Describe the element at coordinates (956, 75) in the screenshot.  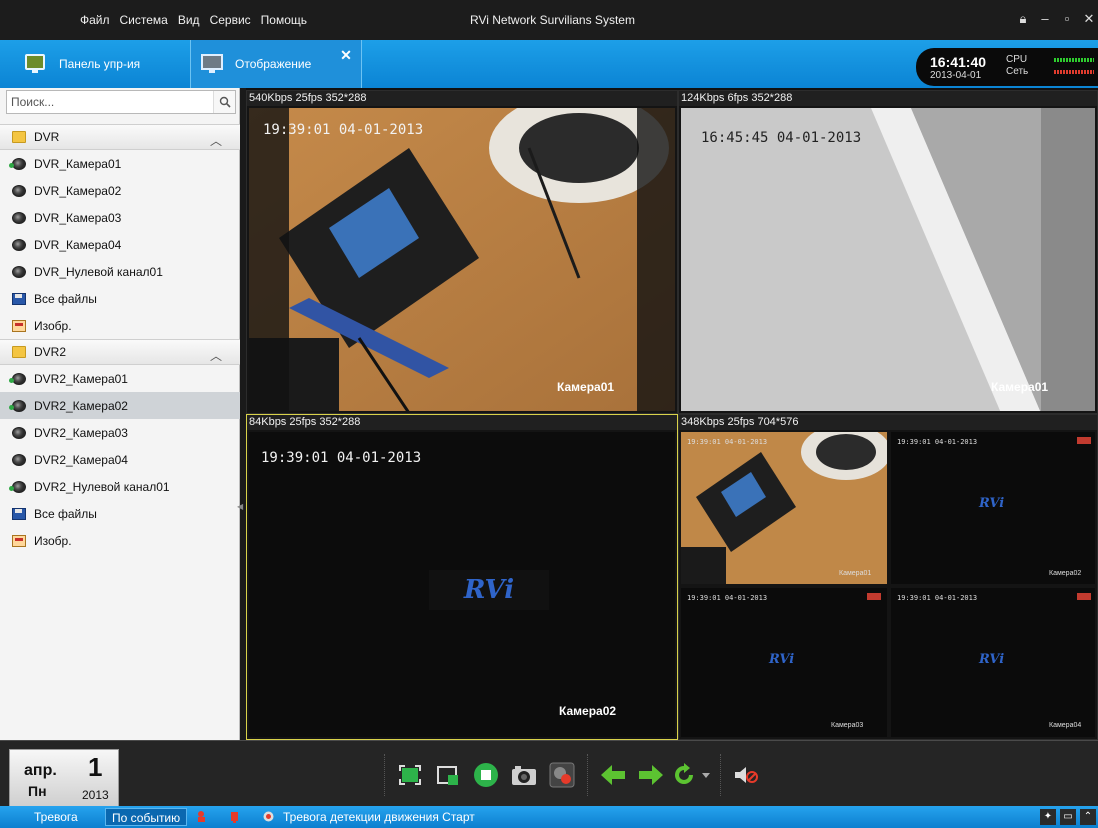
I see `clock-date: 2013-04-01` at that location.